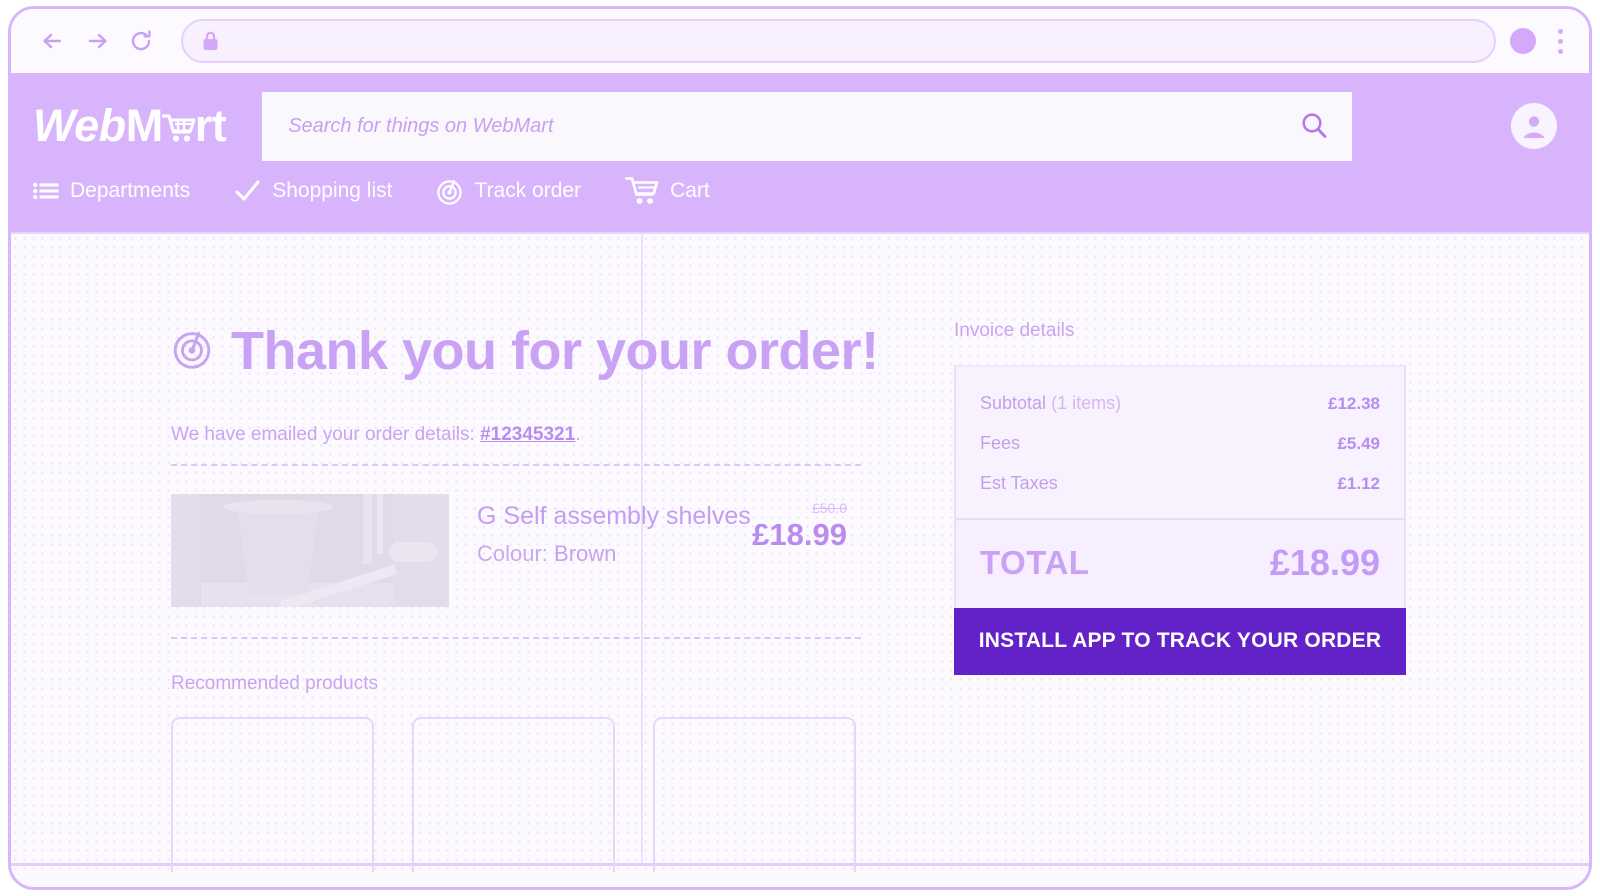  Describe the element at coordinates (144, 125) in the screenshot. I see `logo-text-m: M` at that location.